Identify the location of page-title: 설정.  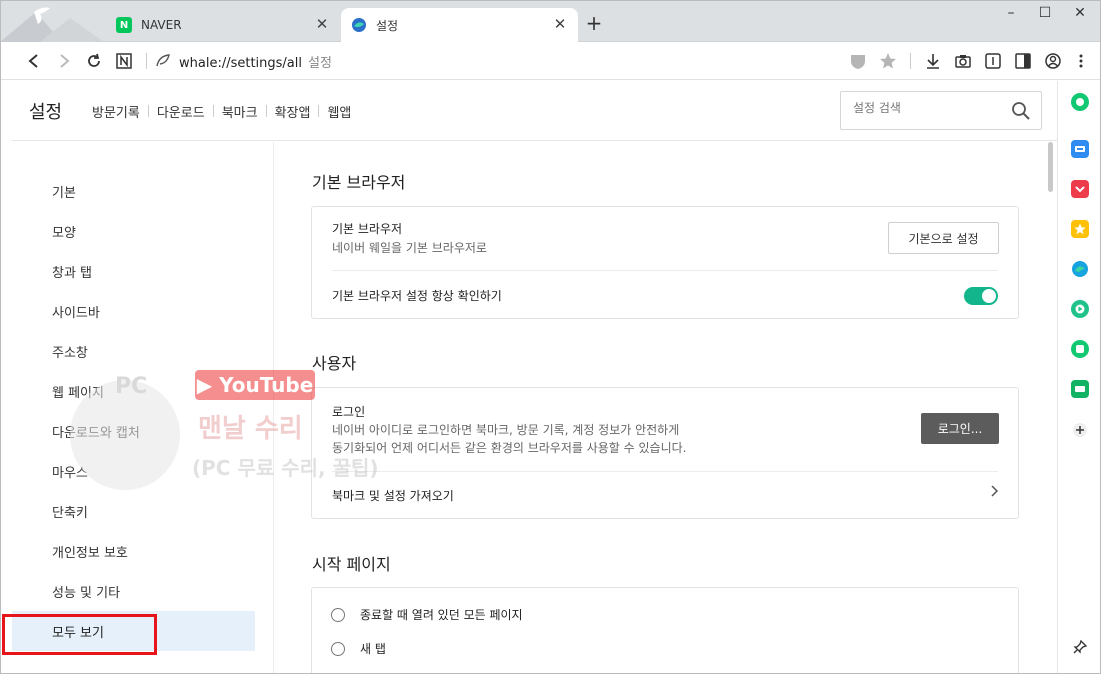
(46, 112).